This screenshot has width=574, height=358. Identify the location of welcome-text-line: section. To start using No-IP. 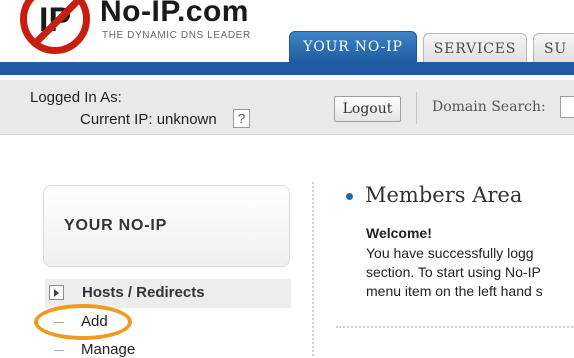
(453, 272).